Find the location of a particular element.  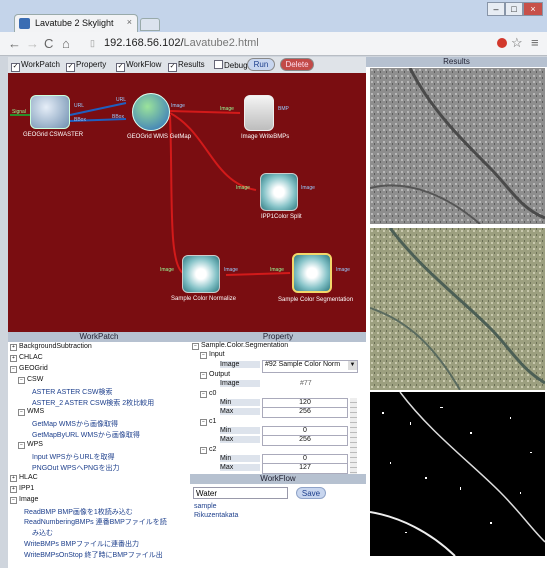

node-wms-getmap: GEOGrid WMS GetMap is located at coordinates (159, 116).